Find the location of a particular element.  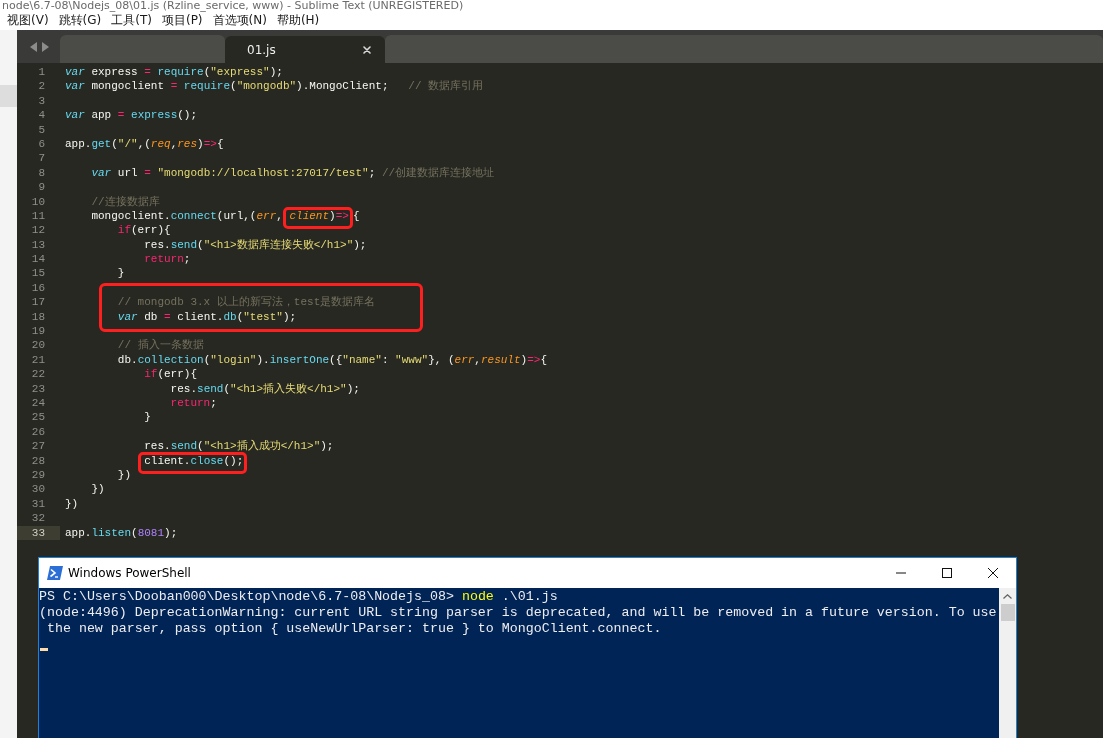

line-number: 30 is located at coordinates (38, 489).